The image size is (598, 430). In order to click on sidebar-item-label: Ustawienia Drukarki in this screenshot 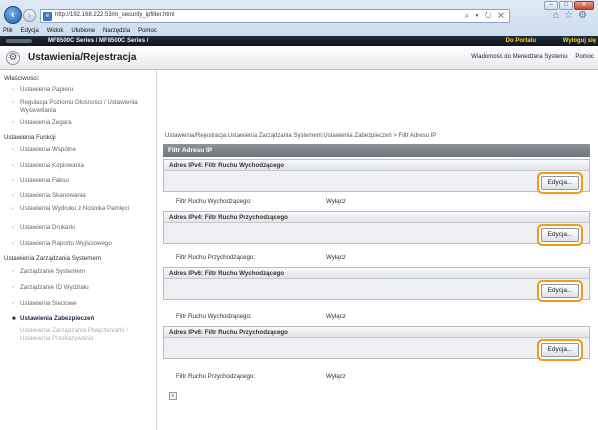, I will do `click(48, 227)`.